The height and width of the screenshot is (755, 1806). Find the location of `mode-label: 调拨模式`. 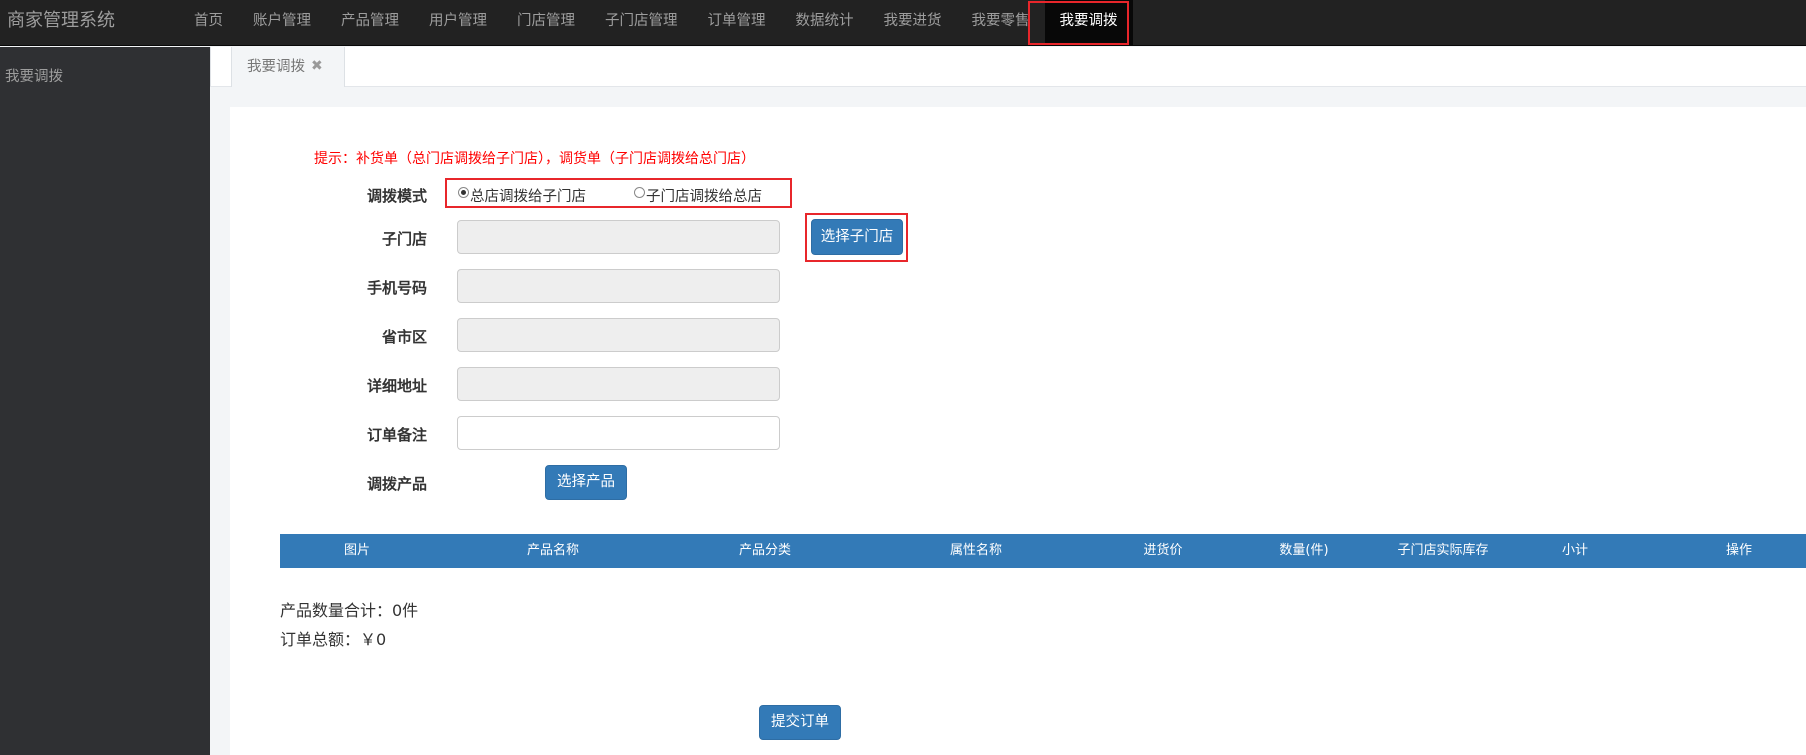

mode-label: 调拨模式 is located at coordinates (396, 196).